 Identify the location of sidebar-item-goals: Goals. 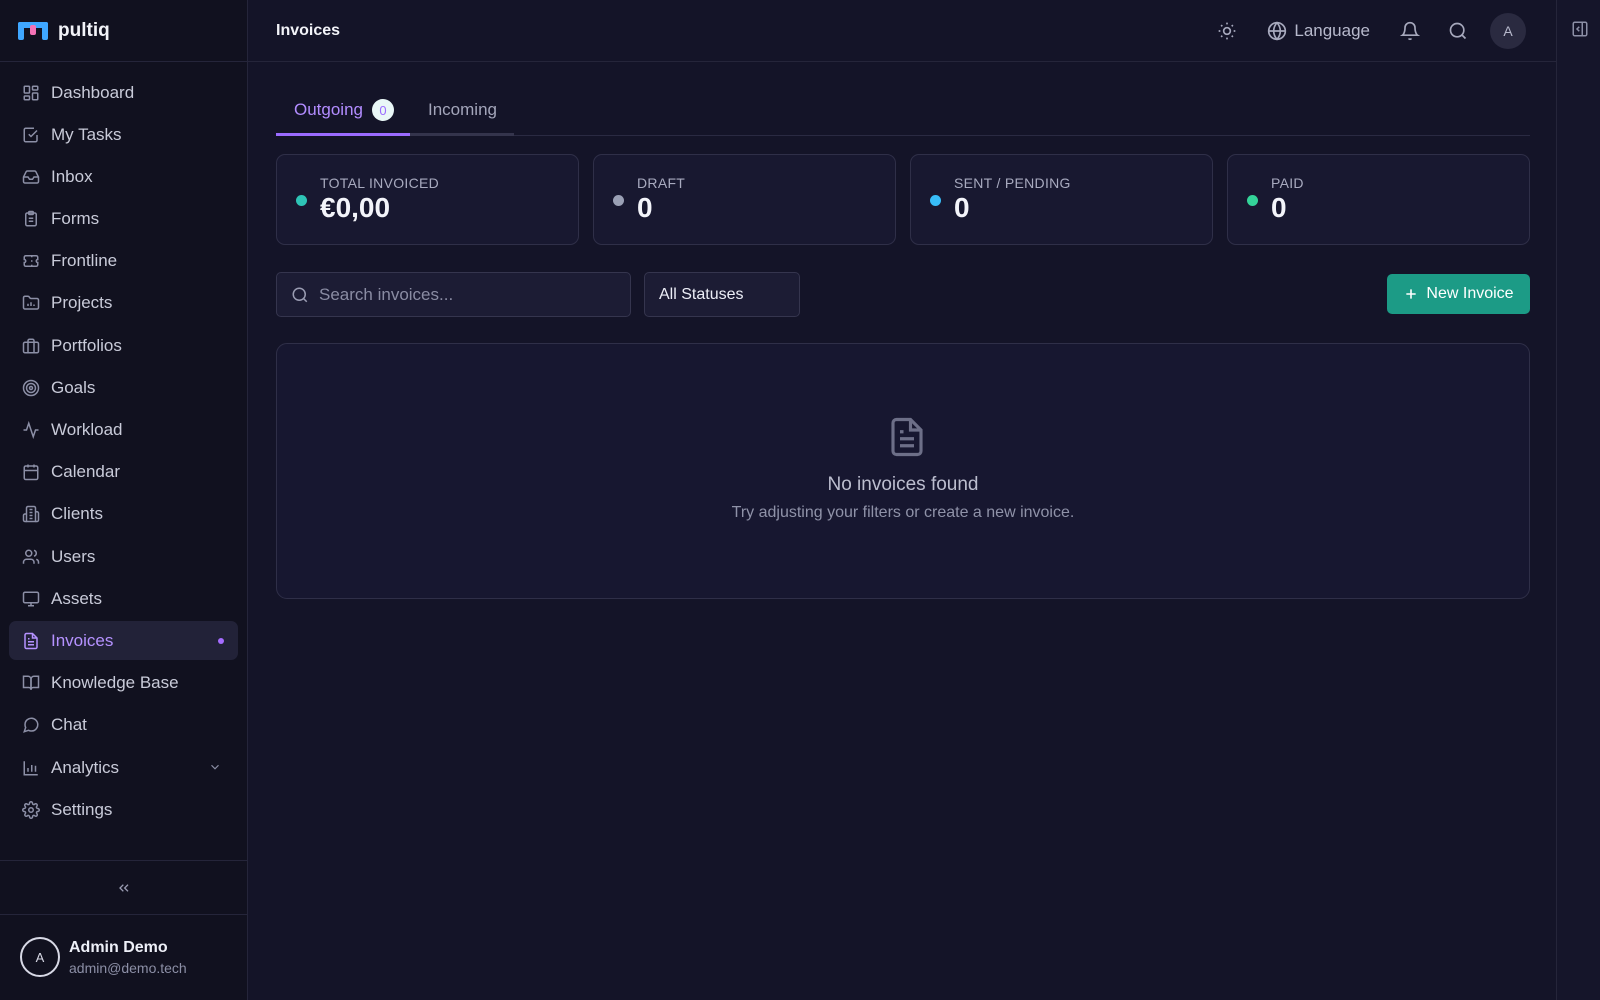
(123, 387).